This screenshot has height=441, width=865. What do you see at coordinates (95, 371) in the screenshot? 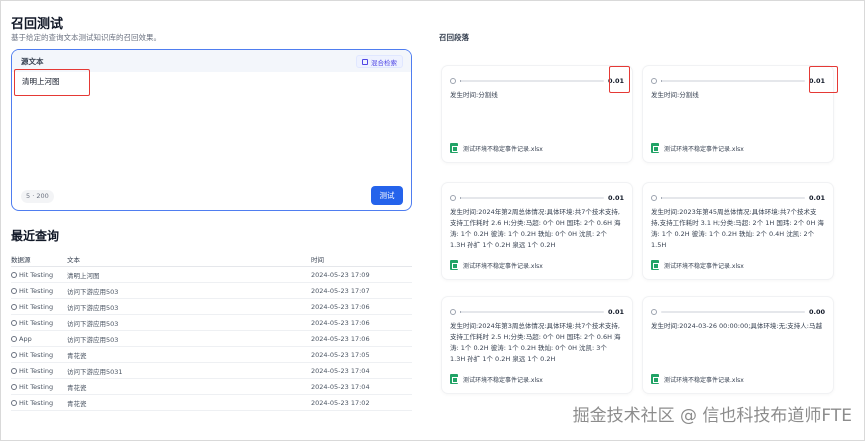
I see `row-text: 访问下游应用5031` at bounding box center [95, 371].